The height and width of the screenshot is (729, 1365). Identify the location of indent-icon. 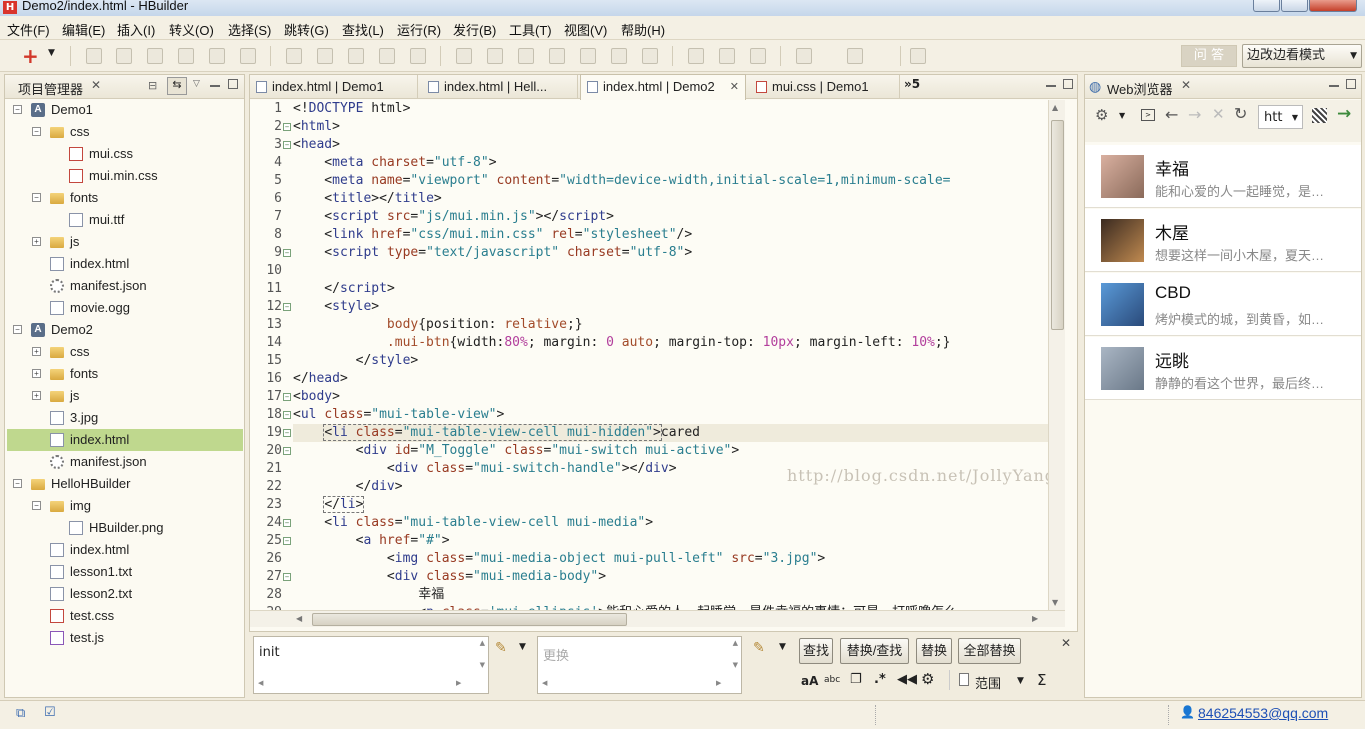
(387, 56).